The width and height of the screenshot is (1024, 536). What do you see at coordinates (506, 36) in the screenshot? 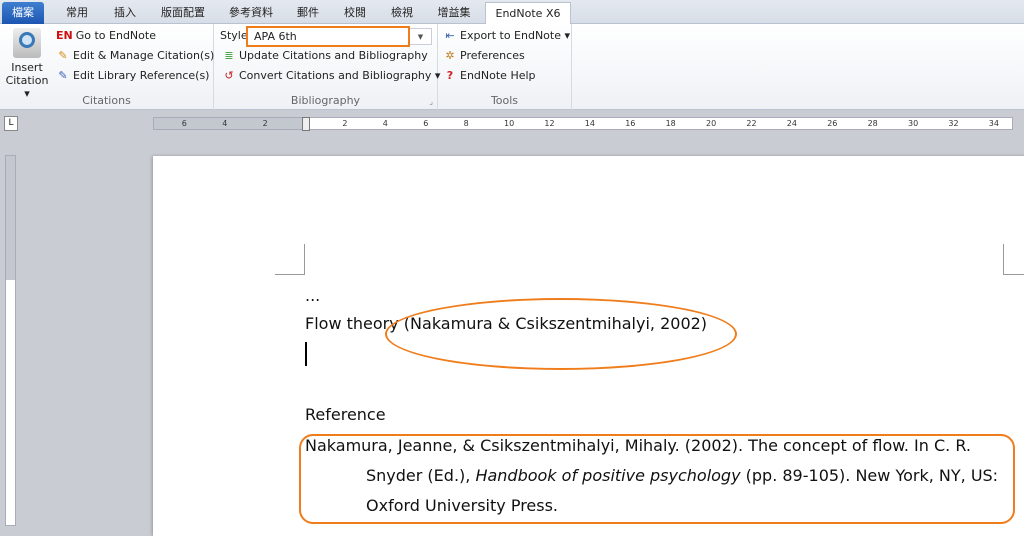
I see `export-to-endnote-button: ⇤ Export to EndNote ▾` at bounding box center [506, 36].